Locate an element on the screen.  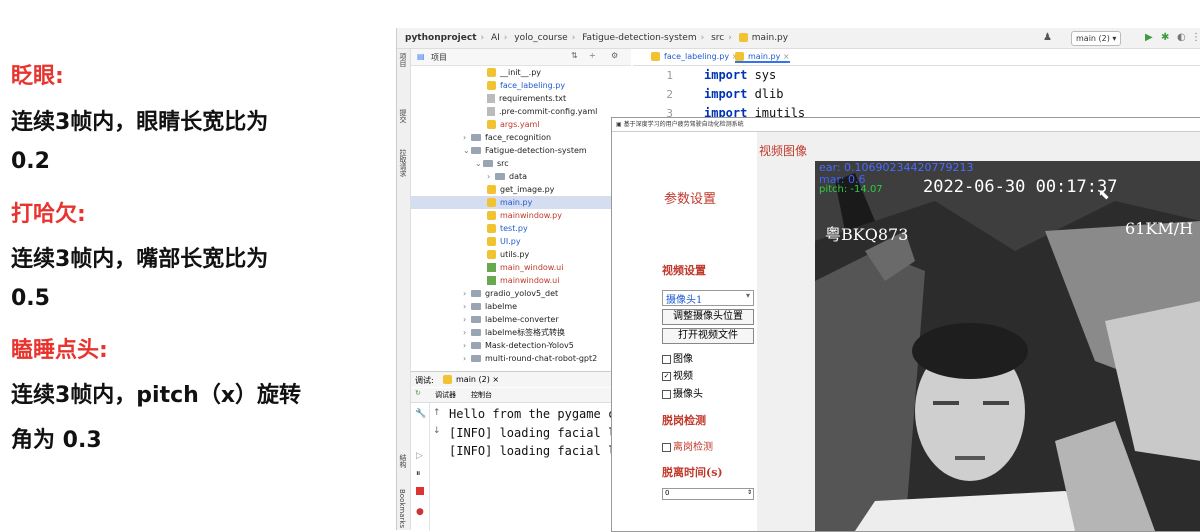
tree-item: › gradio_yolov5_det is located at coordinates (521, 293).